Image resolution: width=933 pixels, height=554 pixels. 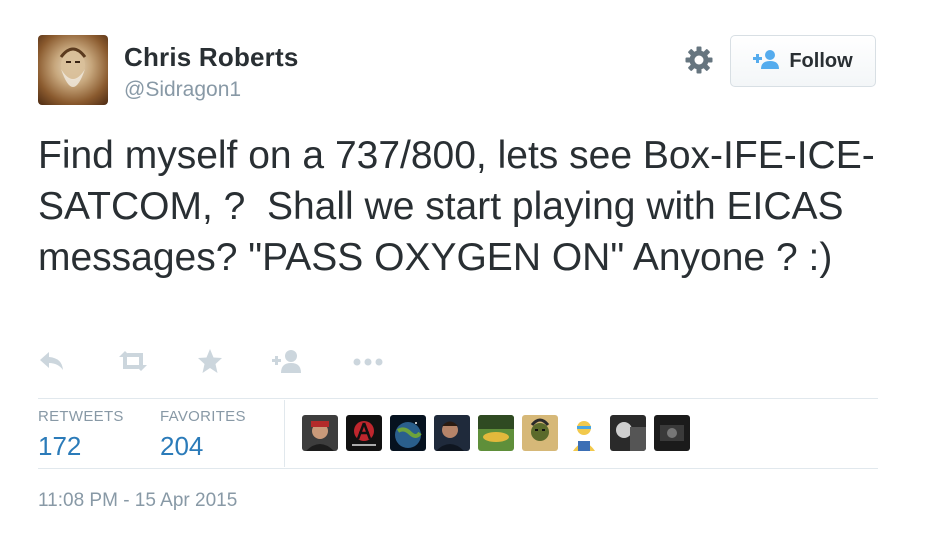 I want to click on favorites-stat: FAVORITES 204, so click(x=203, y=435).